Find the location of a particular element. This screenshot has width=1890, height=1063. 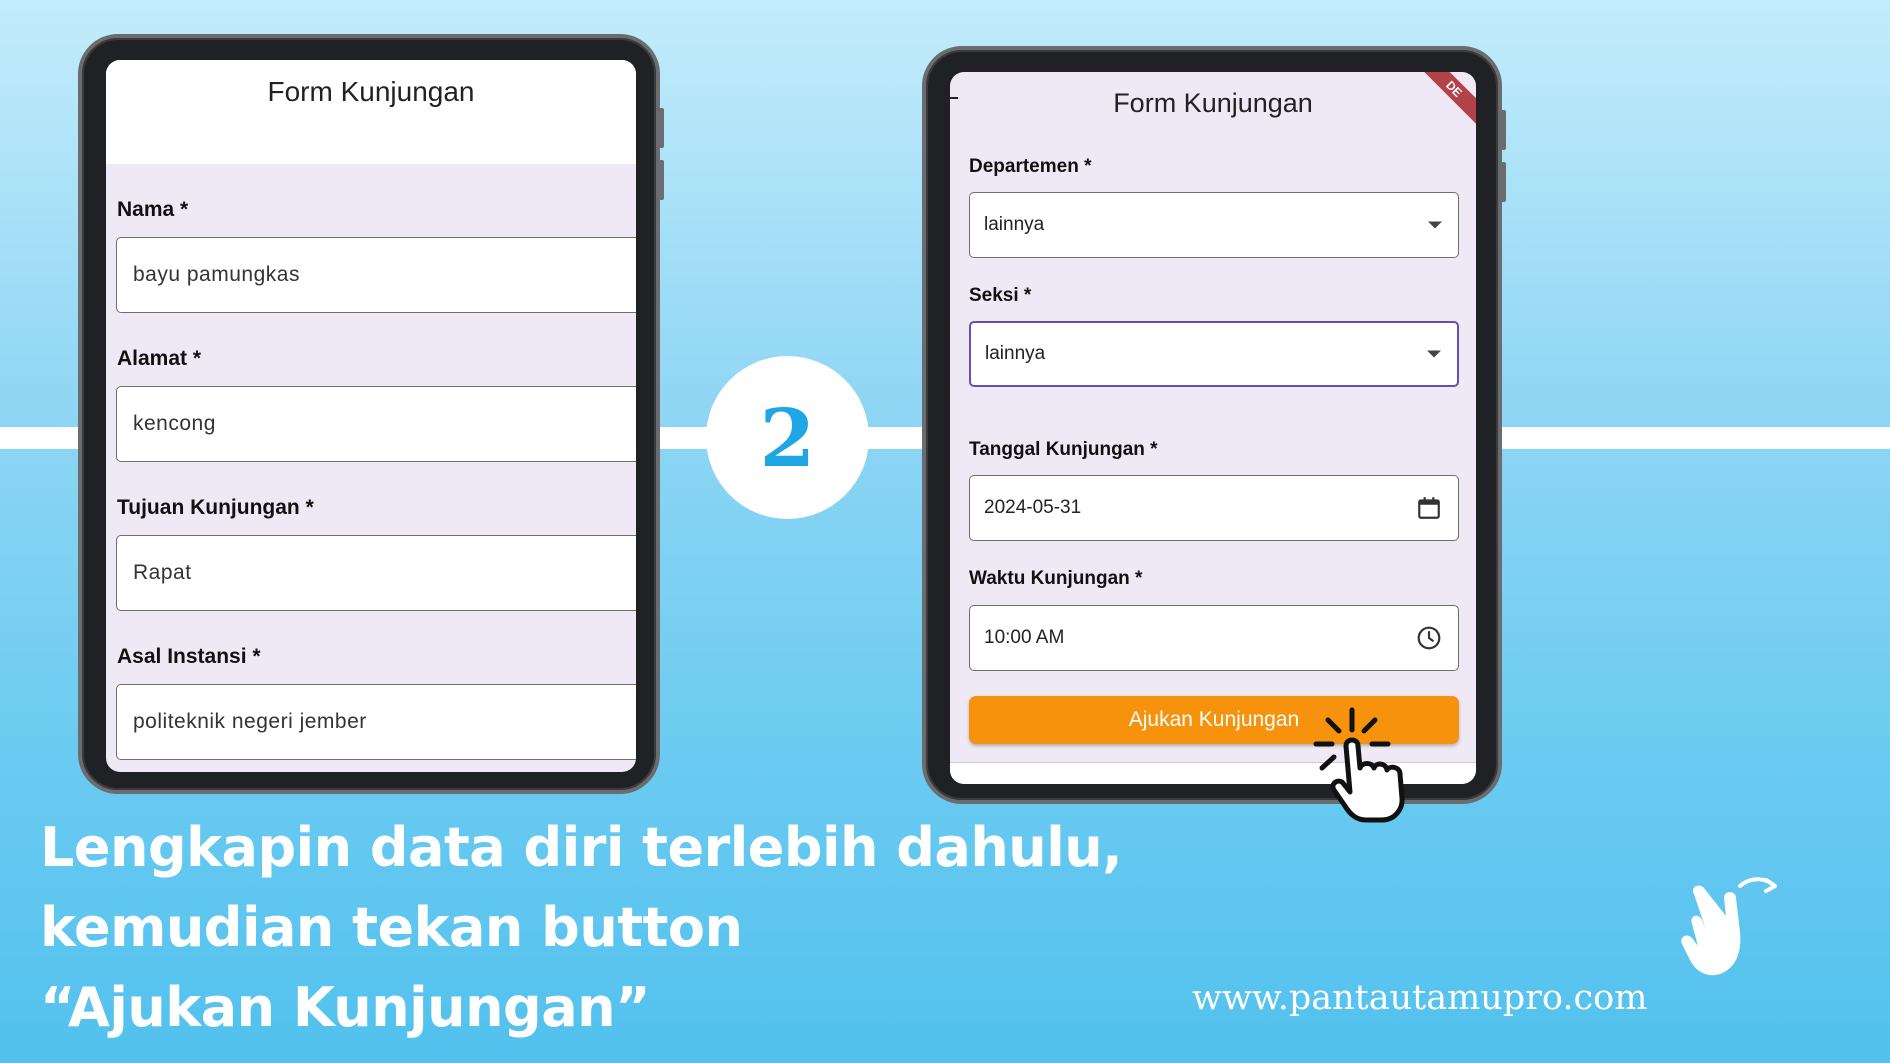

departemen-label: Departemen * is located at coordinates (1030, 166).